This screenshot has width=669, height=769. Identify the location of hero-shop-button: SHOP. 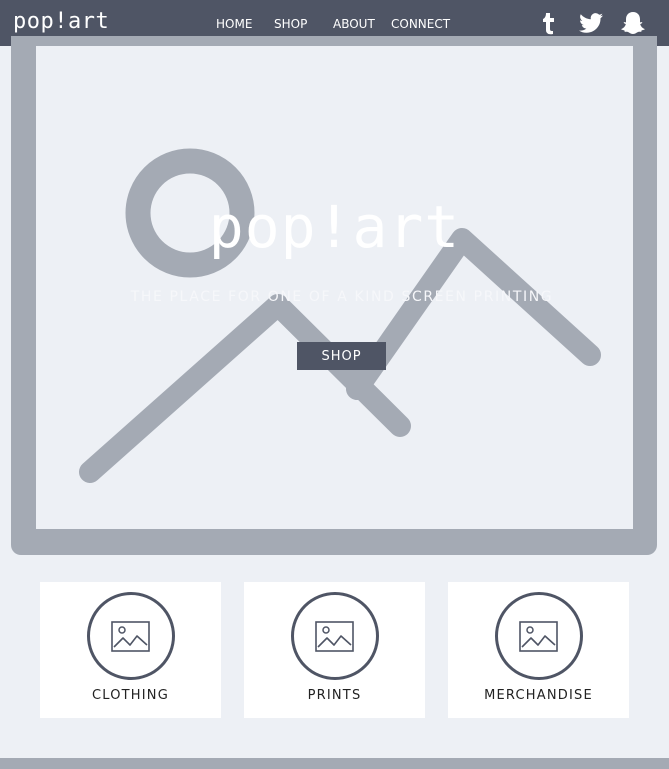
(341, 356).